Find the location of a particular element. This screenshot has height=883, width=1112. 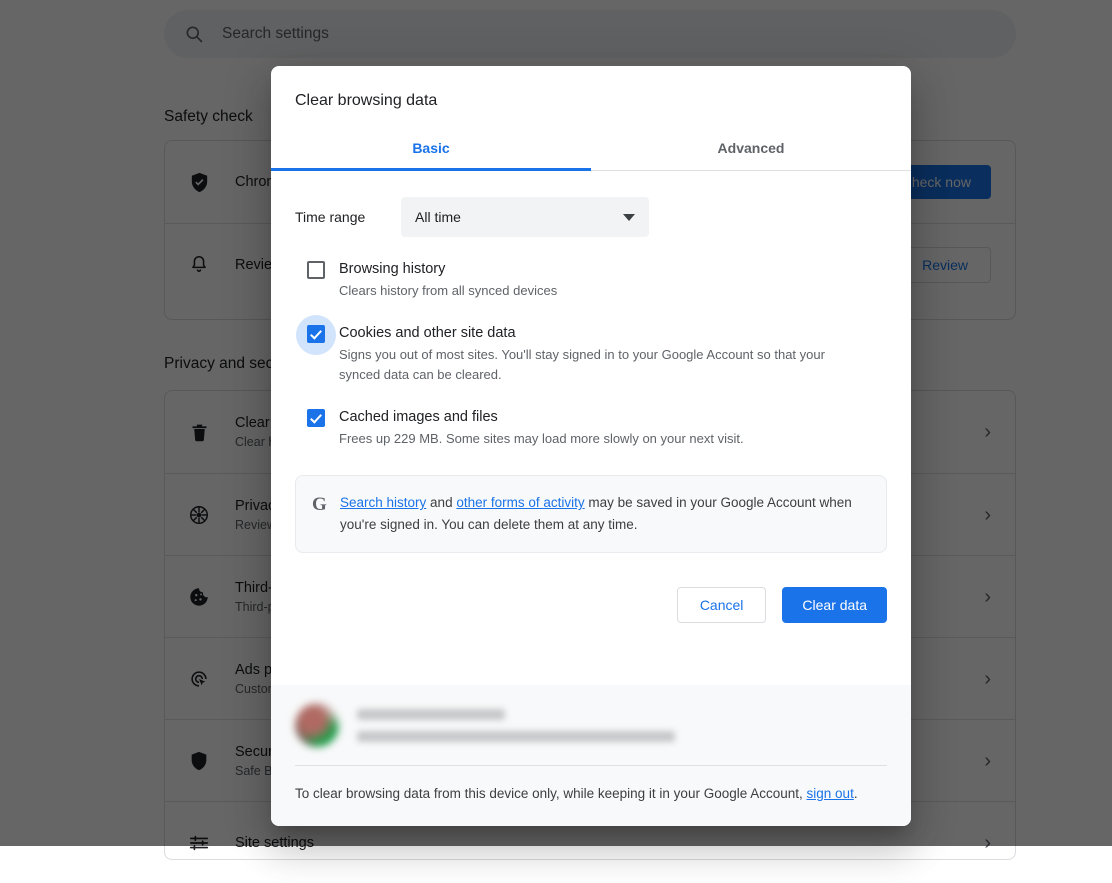

dialog-title: Clear browsing data is located at coordinates (366, 100).